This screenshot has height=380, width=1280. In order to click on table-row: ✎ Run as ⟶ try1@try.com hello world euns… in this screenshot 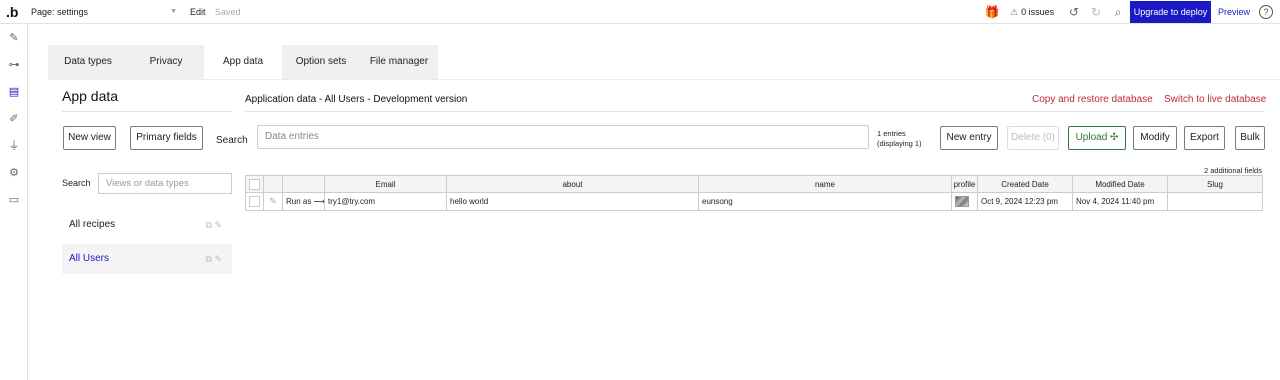, I will do `click(754, 201)`.